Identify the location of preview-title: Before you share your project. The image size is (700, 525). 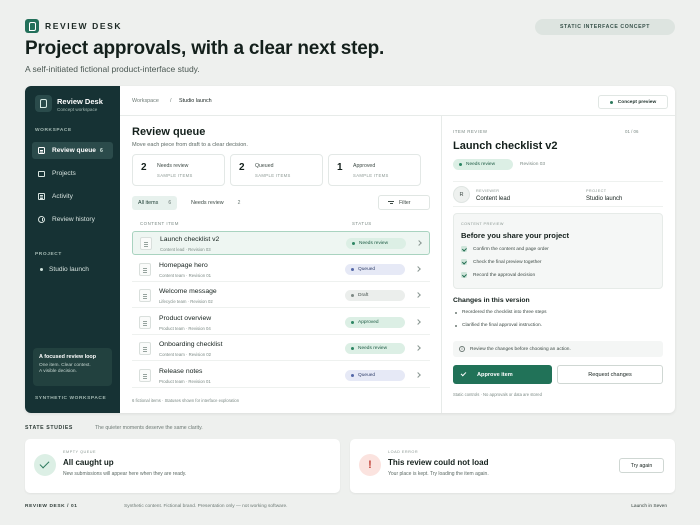
(515, 235).